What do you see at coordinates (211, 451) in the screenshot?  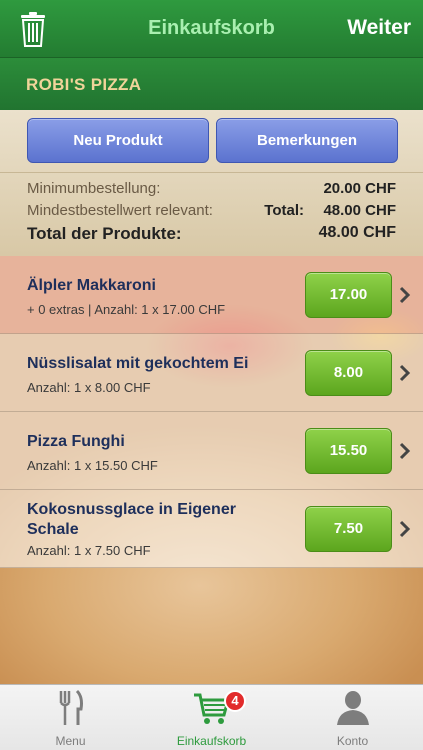 I see `list-item: Pizza Funghi Anzahl: 1 x 15.50 CHF 15.50` at bounding box center [211, 451].